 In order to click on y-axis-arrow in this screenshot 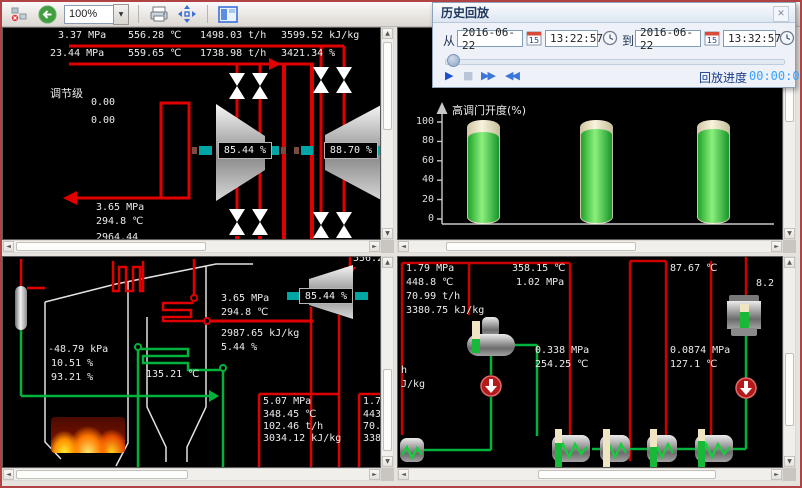, I will do `click(442, 108)`.